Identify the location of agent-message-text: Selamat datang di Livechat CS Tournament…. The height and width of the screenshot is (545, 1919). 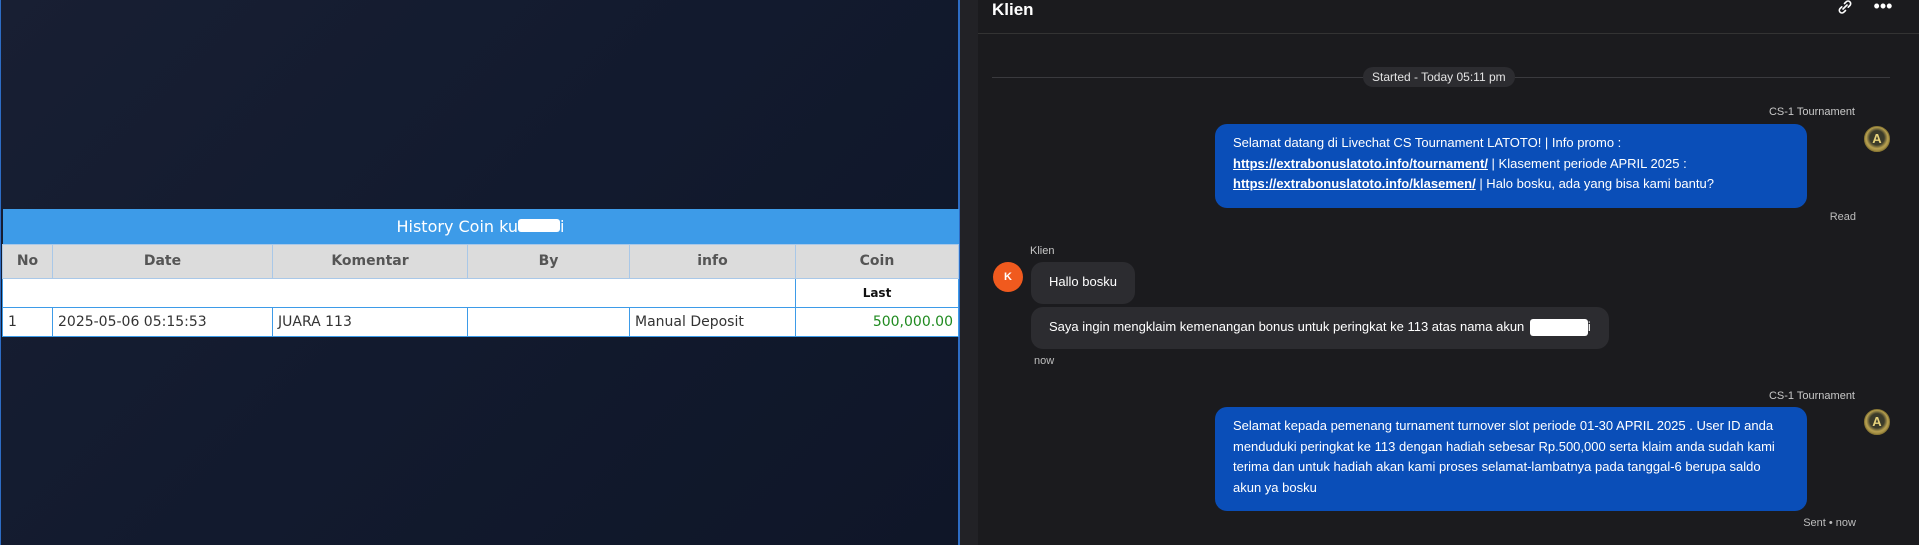
(1427, 142).